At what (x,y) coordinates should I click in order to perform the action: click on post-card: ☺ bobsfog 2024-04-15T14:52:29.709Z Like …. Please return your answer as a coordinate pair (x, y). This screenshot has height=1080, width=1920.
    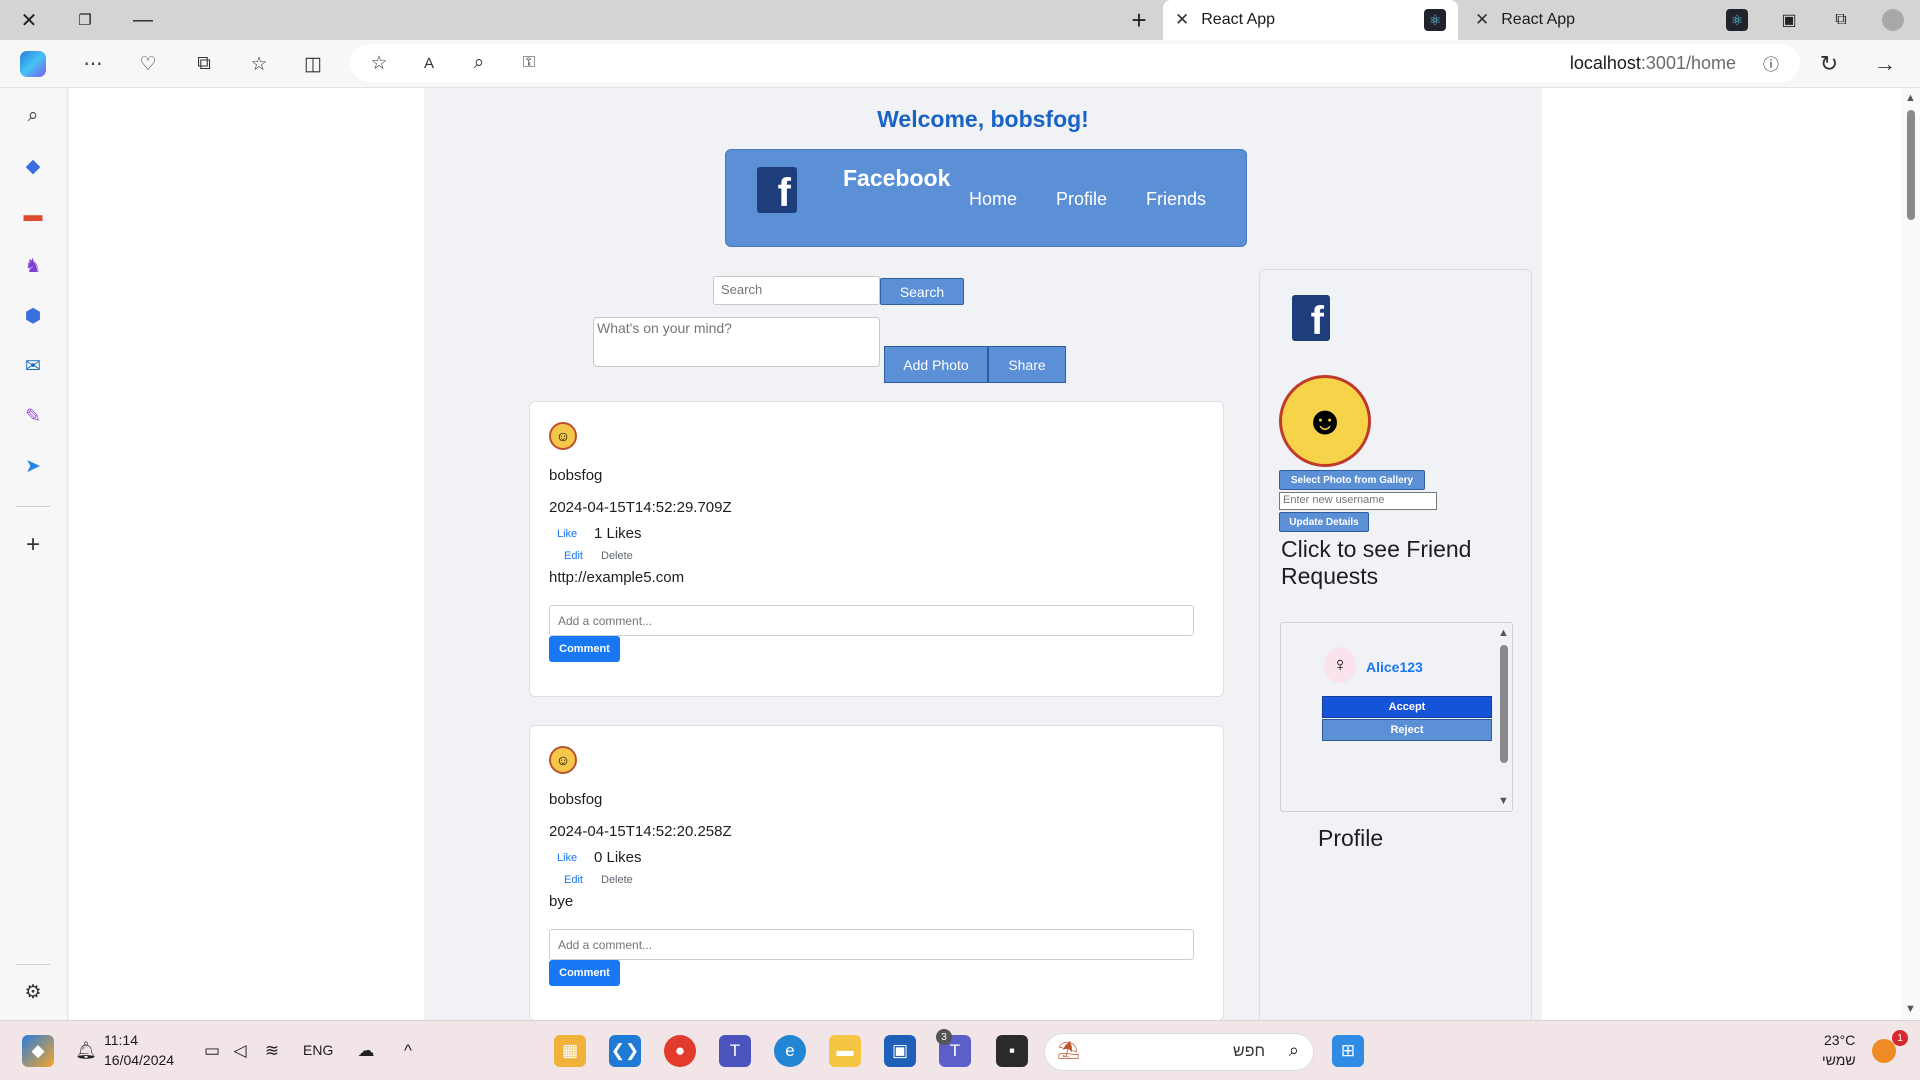
    Looking at the image, I should click on (876, 549).